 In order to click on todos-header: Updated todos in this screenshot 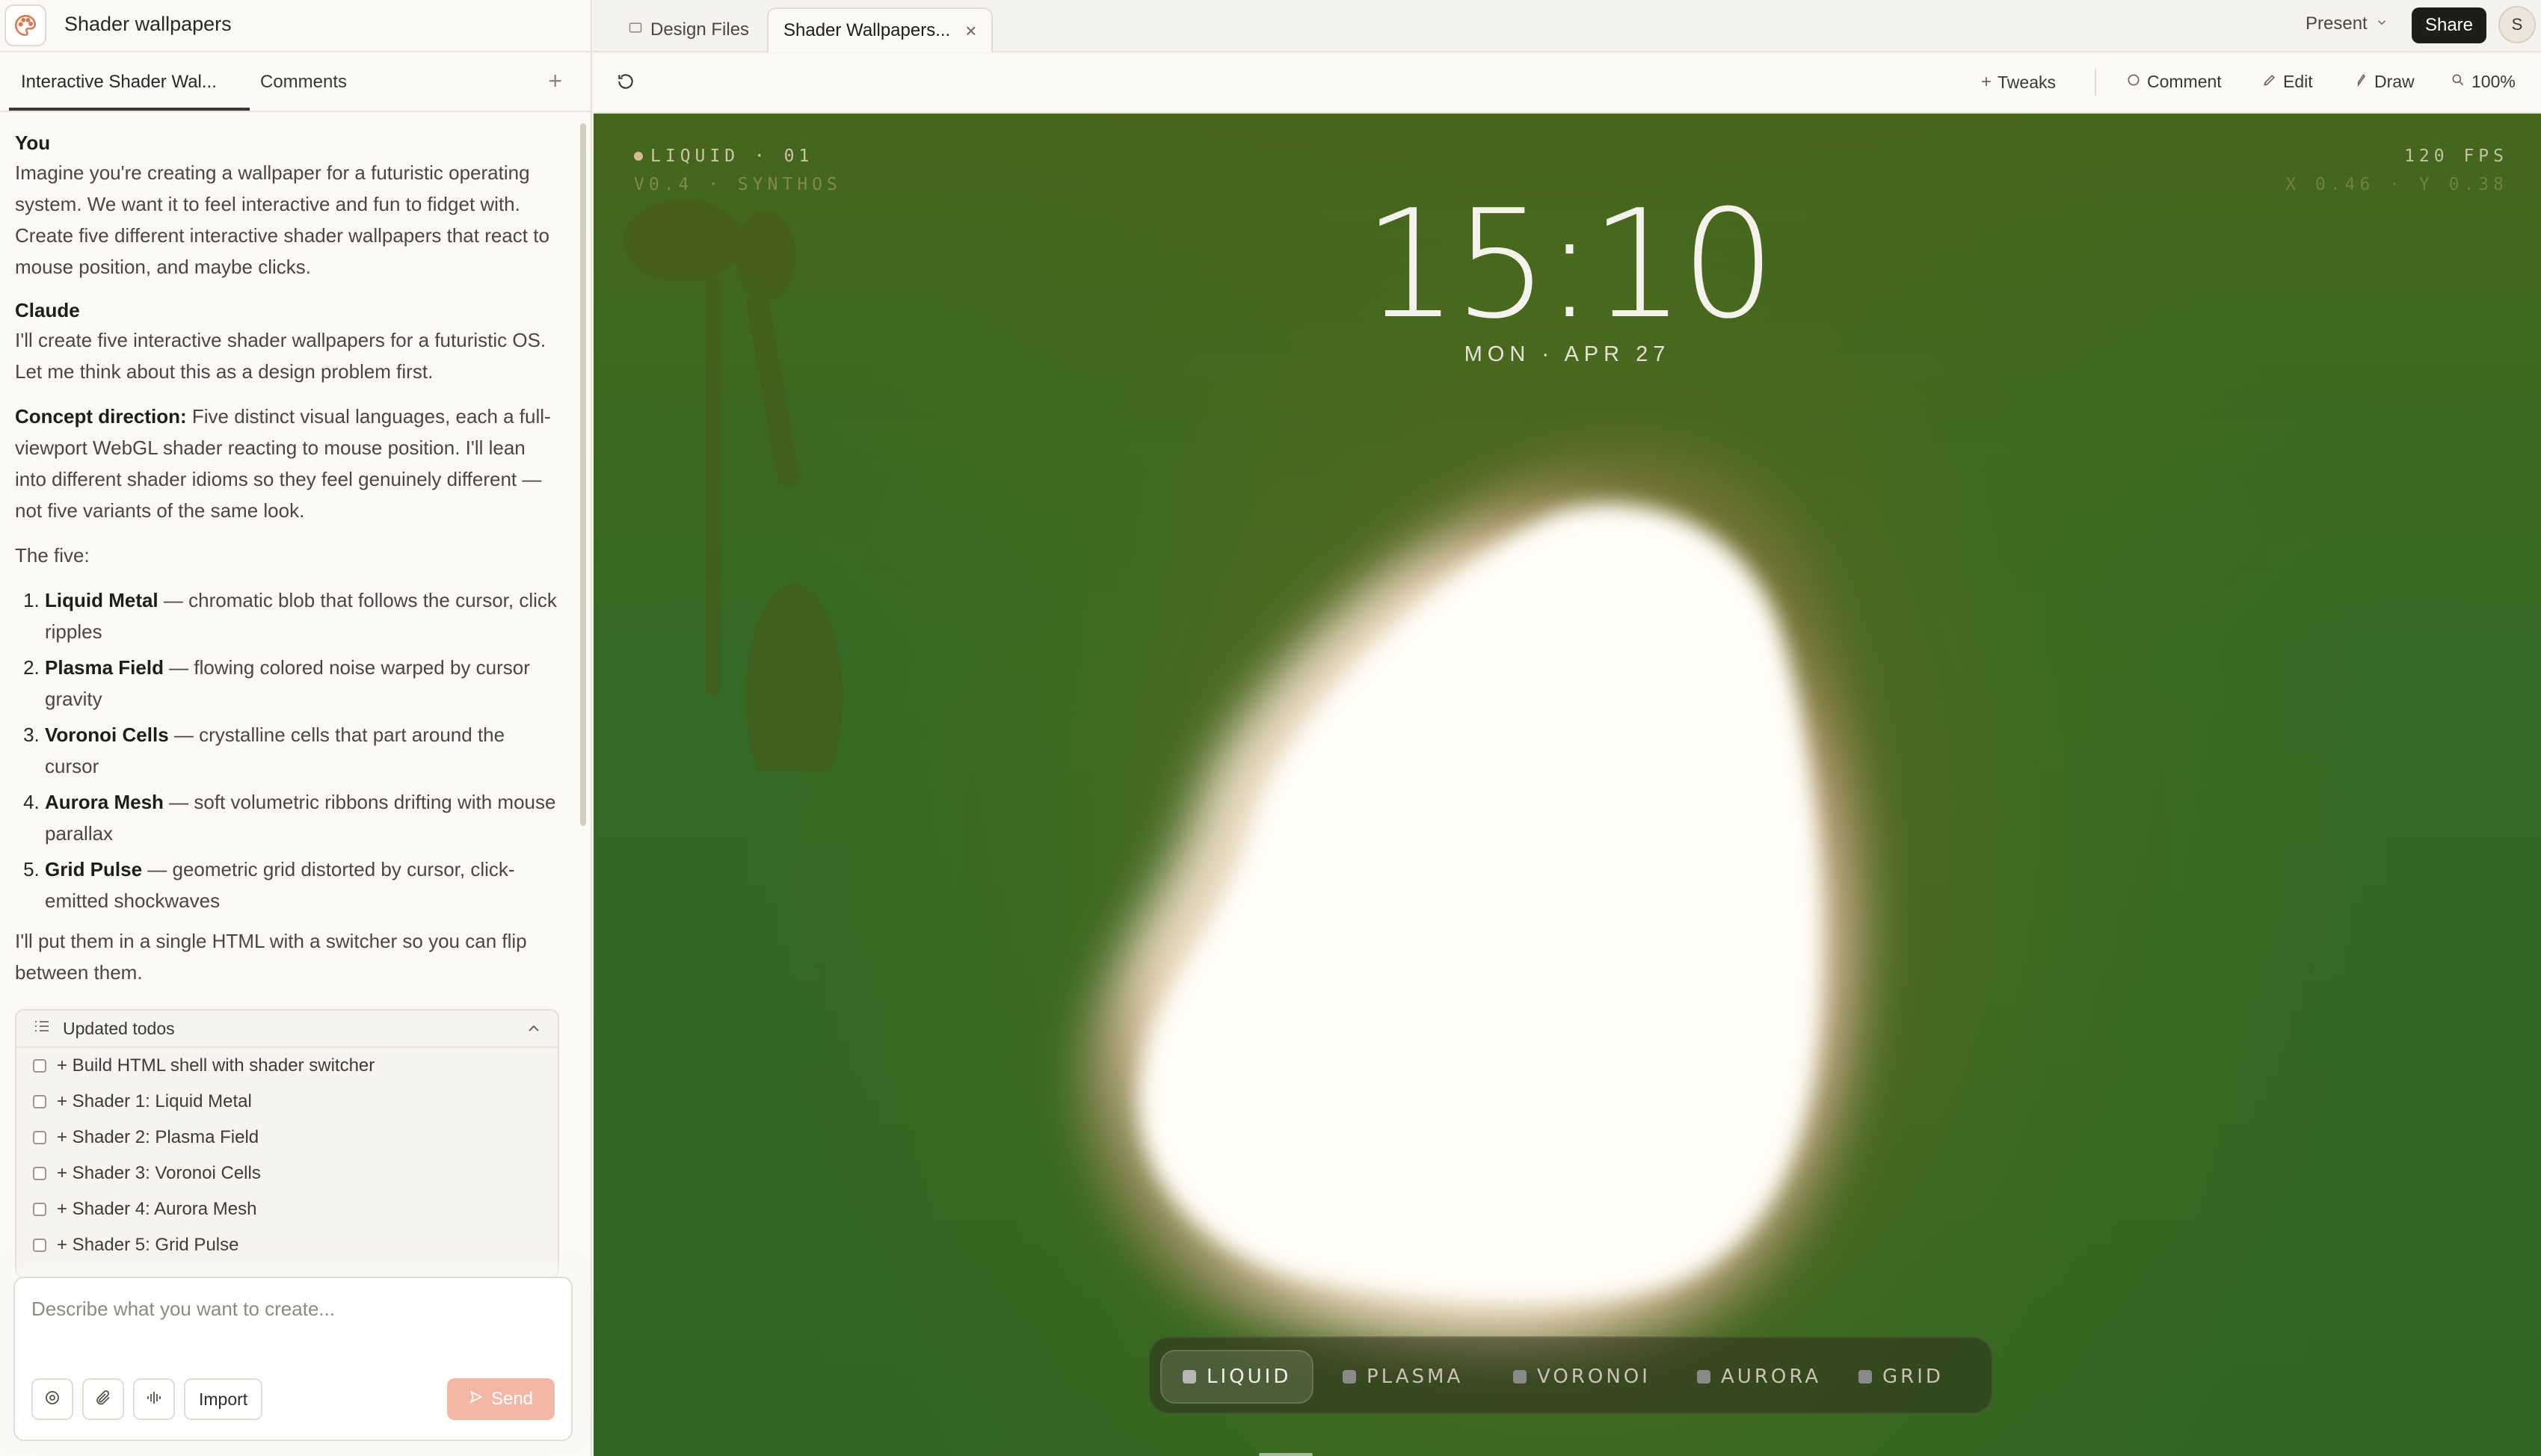, I will do `click(287, 1029)`.